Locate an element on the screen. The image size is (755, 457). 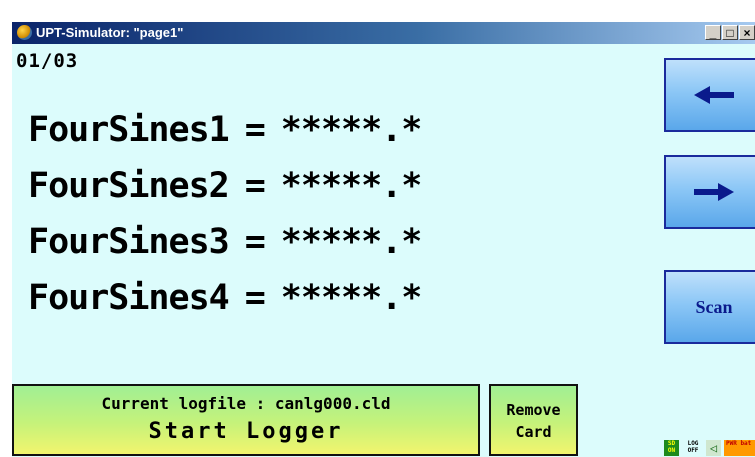
title-bar: UPT-Simulator: "page1" _ □ × is located at coordinates (383, 33).